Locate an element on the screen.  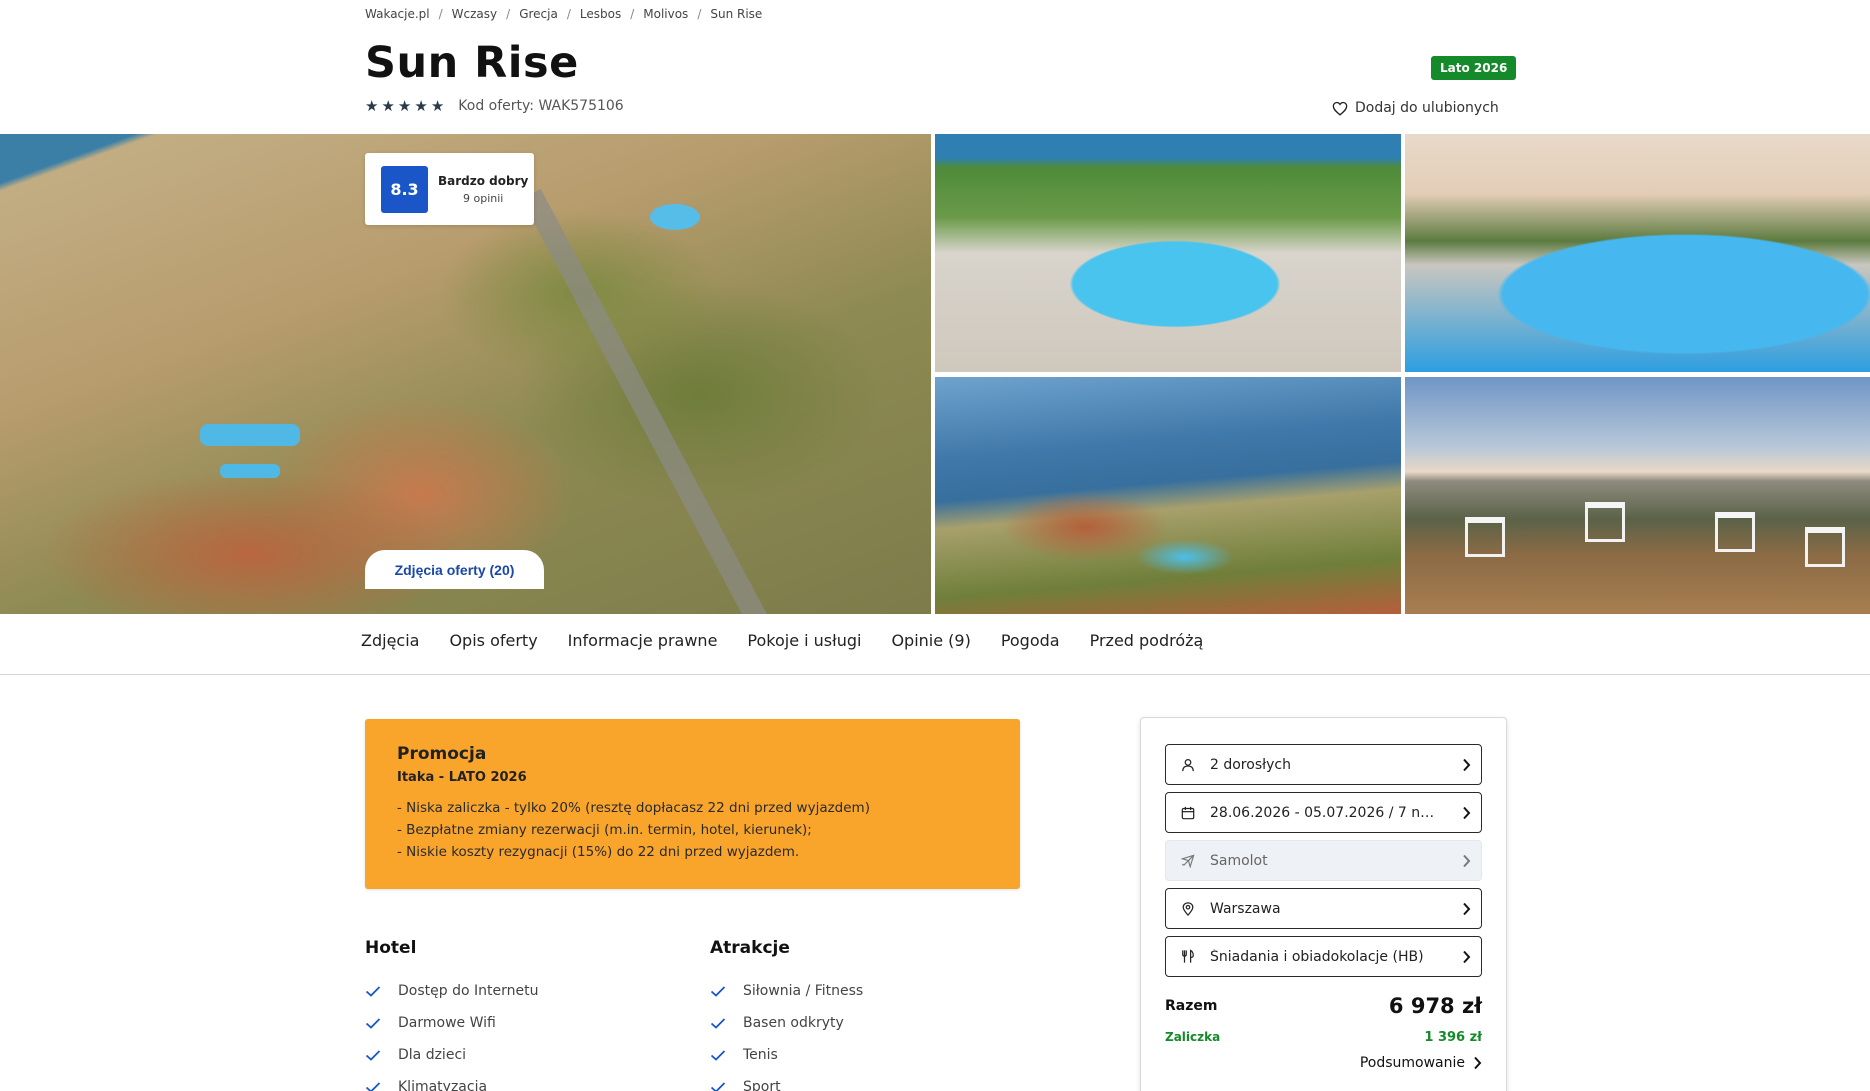
list-item: Darmowe Wifi is located at coordinates (515, 1023).